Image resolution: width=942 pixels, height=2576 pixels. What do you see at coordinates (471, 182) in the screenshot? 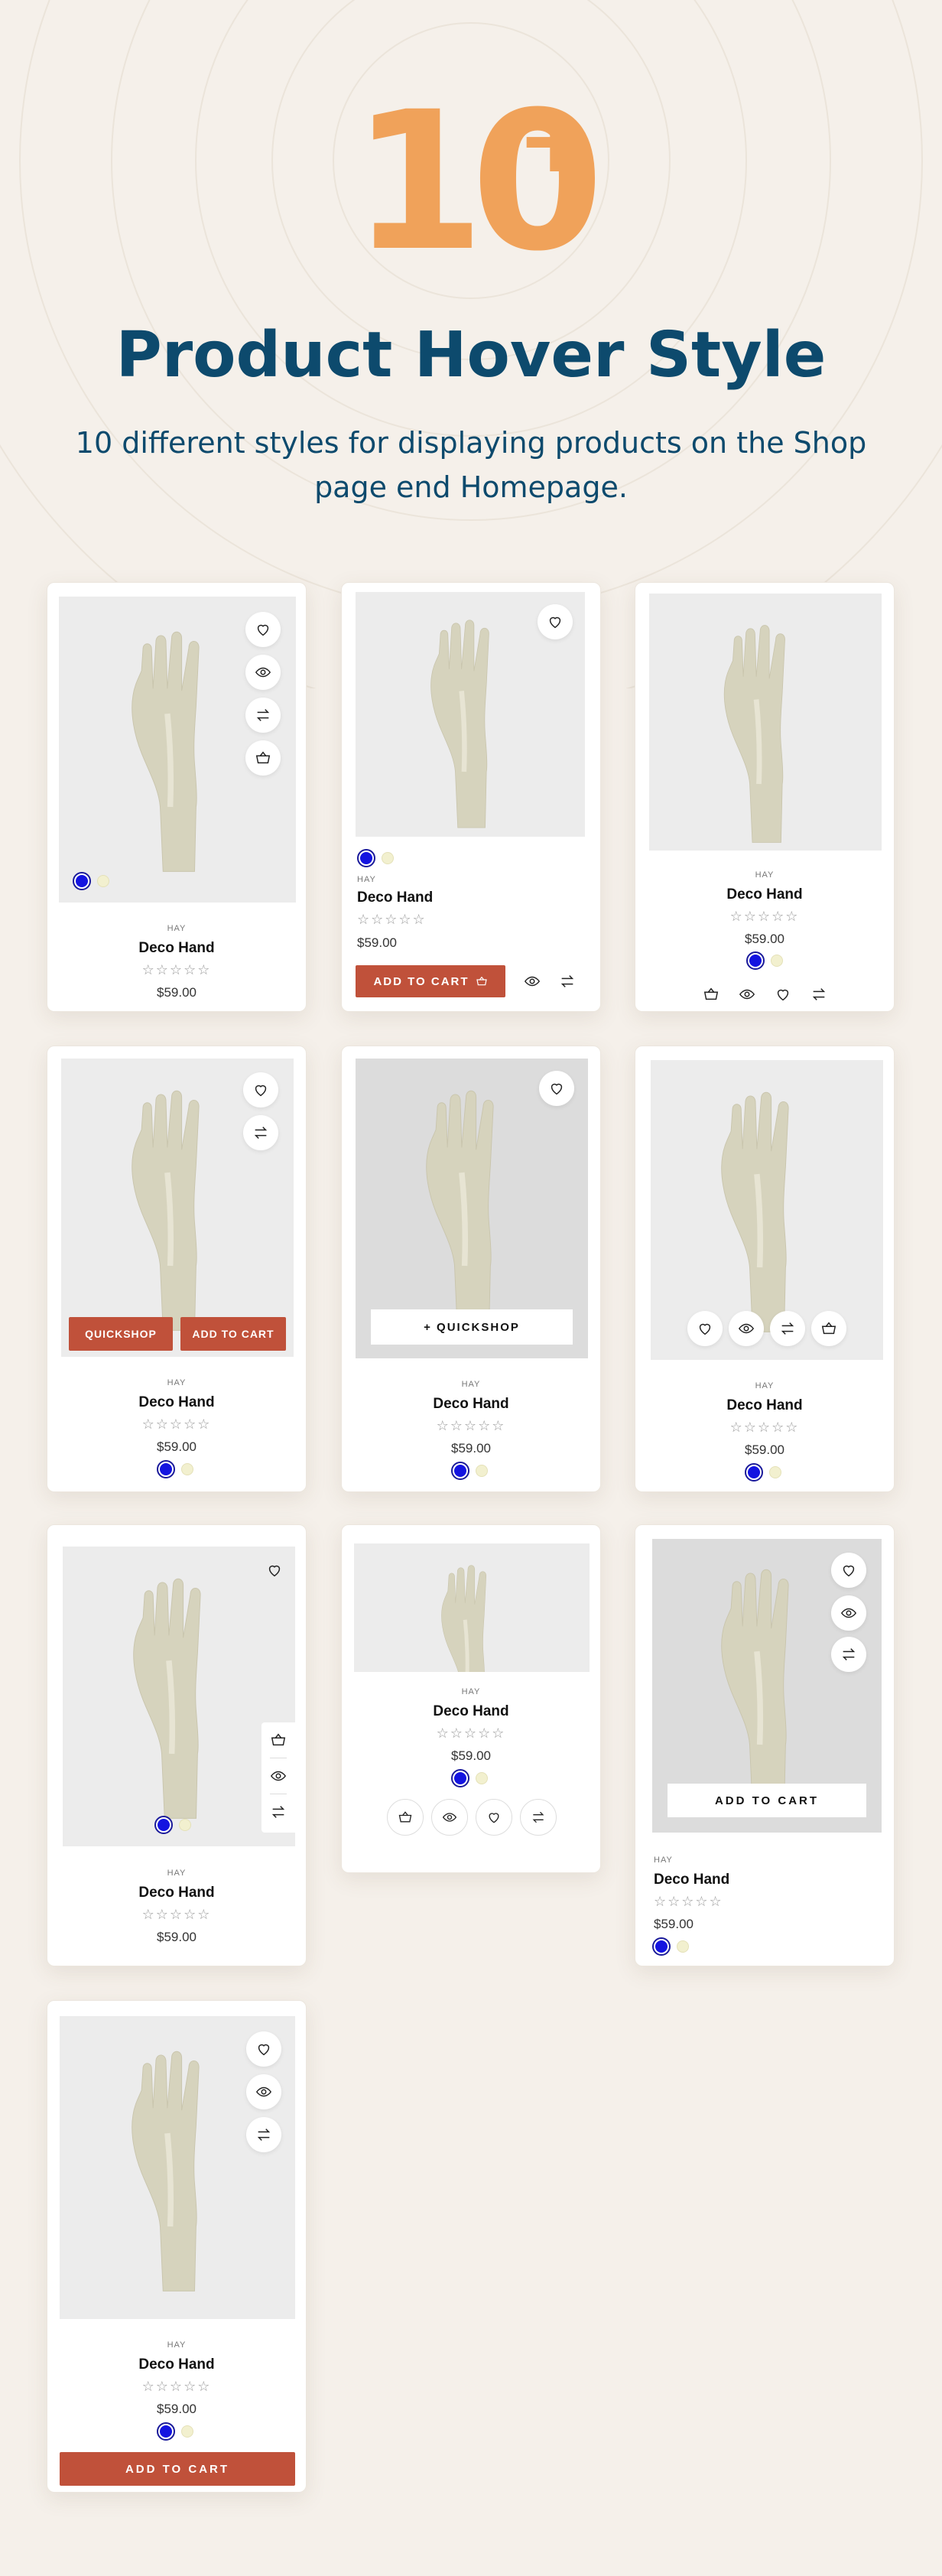
I see `hero-number: 10 +` at bounding box center [471, 182].